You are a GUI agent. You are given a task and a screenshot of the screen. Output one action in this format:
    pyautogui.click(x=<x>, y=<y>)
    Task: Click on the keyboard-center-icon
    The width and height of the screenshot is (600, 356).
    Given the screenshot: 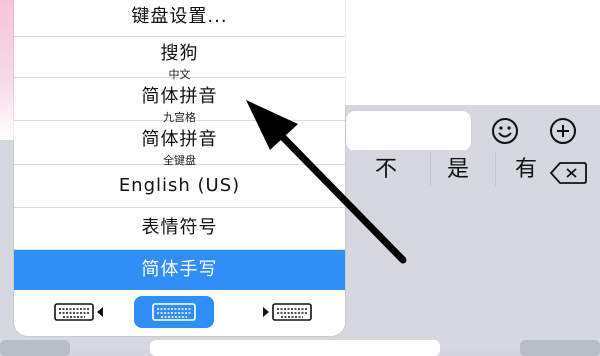 What is the action you would take?
    pyautogui.click(x=174, y=312)
    